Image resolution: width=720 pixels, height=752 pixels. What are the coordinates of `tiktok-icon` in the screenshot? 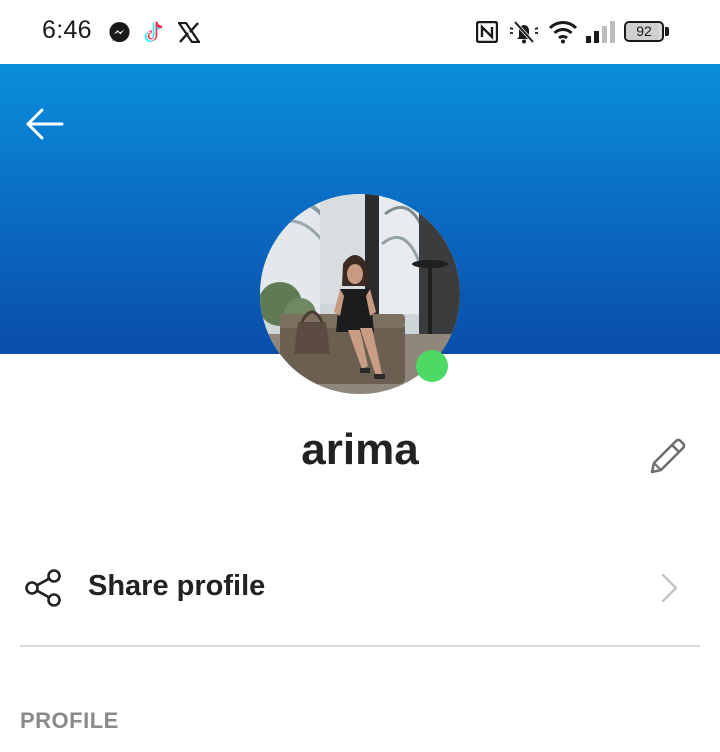 It's located at (153, 32).